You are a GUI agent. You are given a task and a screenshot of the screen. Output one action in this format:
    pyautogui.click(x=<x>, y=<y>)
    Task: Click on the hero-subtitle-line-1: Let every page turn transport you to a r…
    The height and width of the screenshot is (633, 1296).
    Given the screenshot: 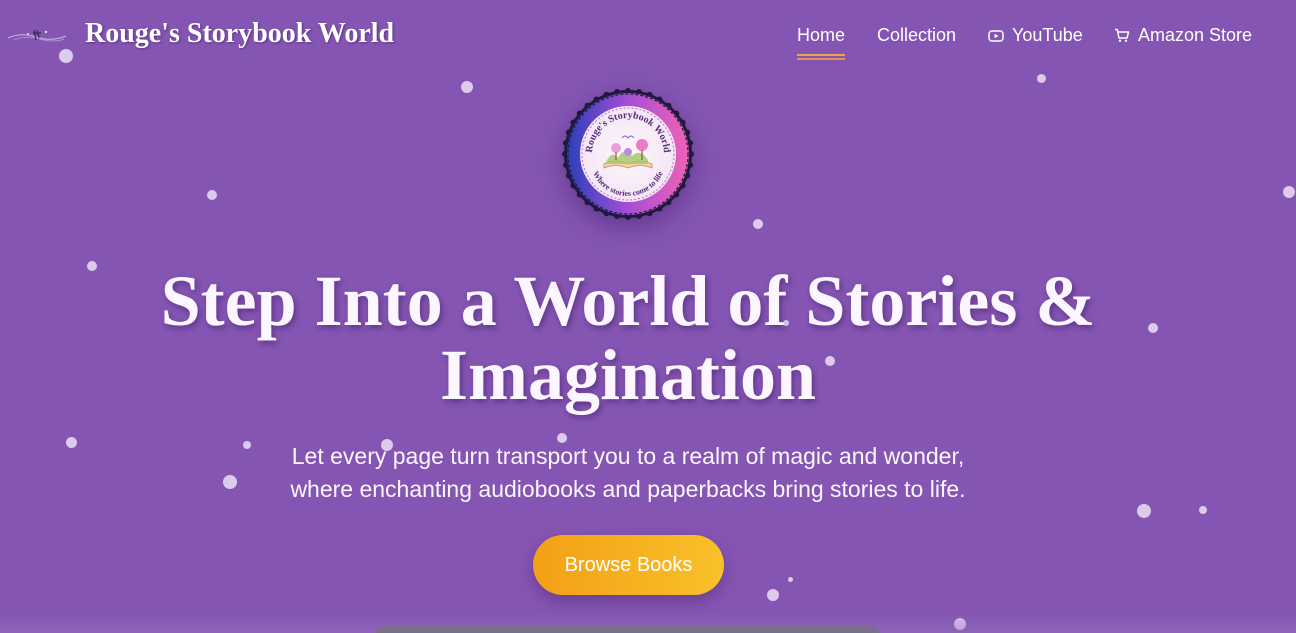 What is the action you would take?
    pyautogui.click(x=628, y=456)
    